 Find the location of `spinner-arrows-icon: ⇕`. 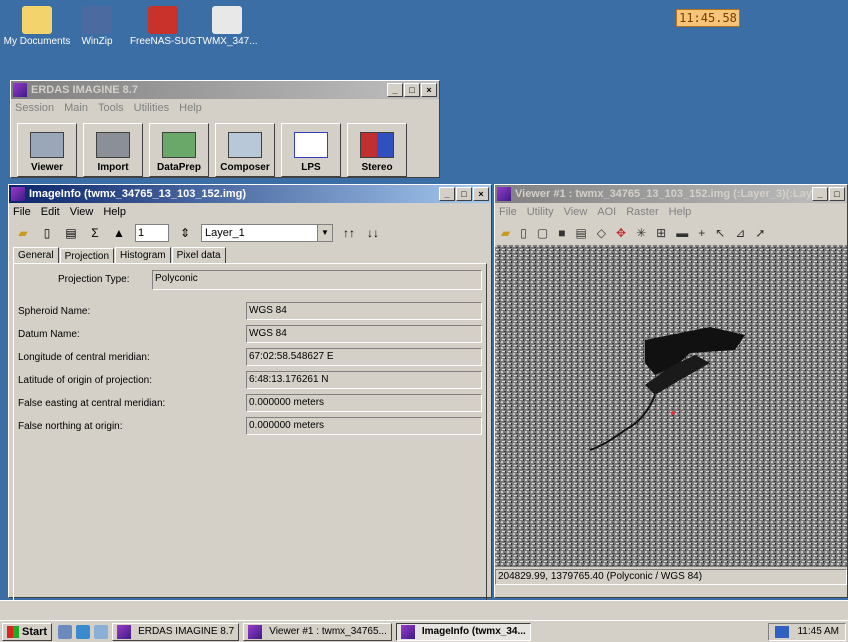

spinner-arrows-icon: ⇕ is located at coordinates (185, 233).